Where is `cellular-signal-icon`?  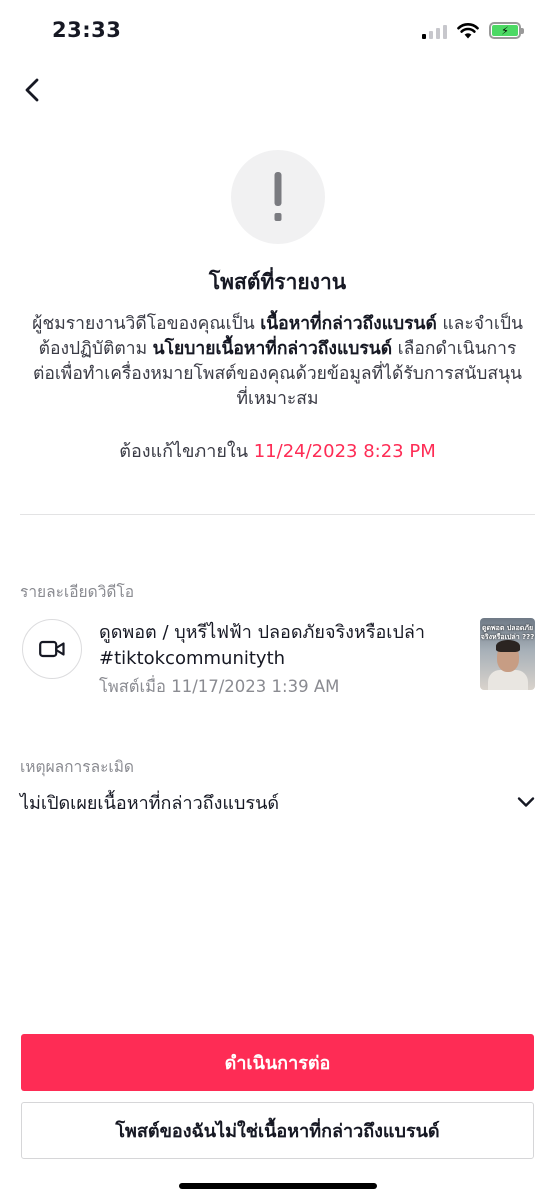 cellular-signal-icon is located at coordinates (434, 31).